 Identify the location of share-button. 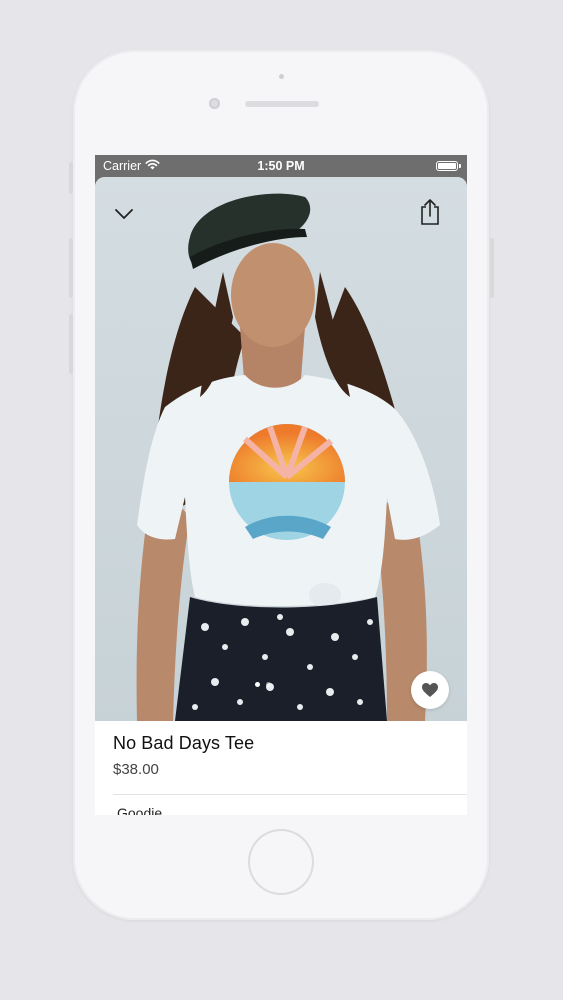
(430, 212).